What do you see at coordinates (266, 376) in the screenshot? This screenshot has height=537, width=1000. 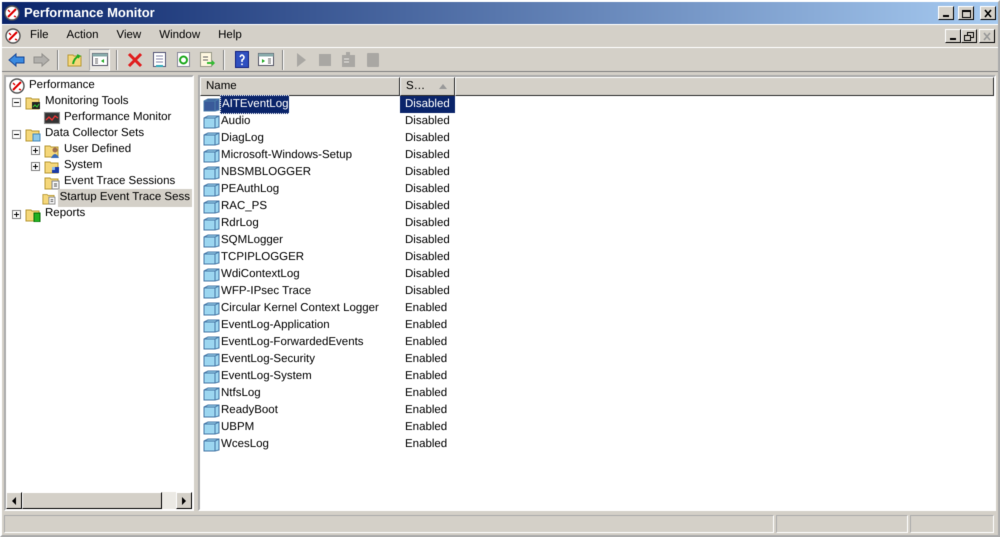 I see `table-cell-text: EventLog-System` at bounding box center [266, 376].